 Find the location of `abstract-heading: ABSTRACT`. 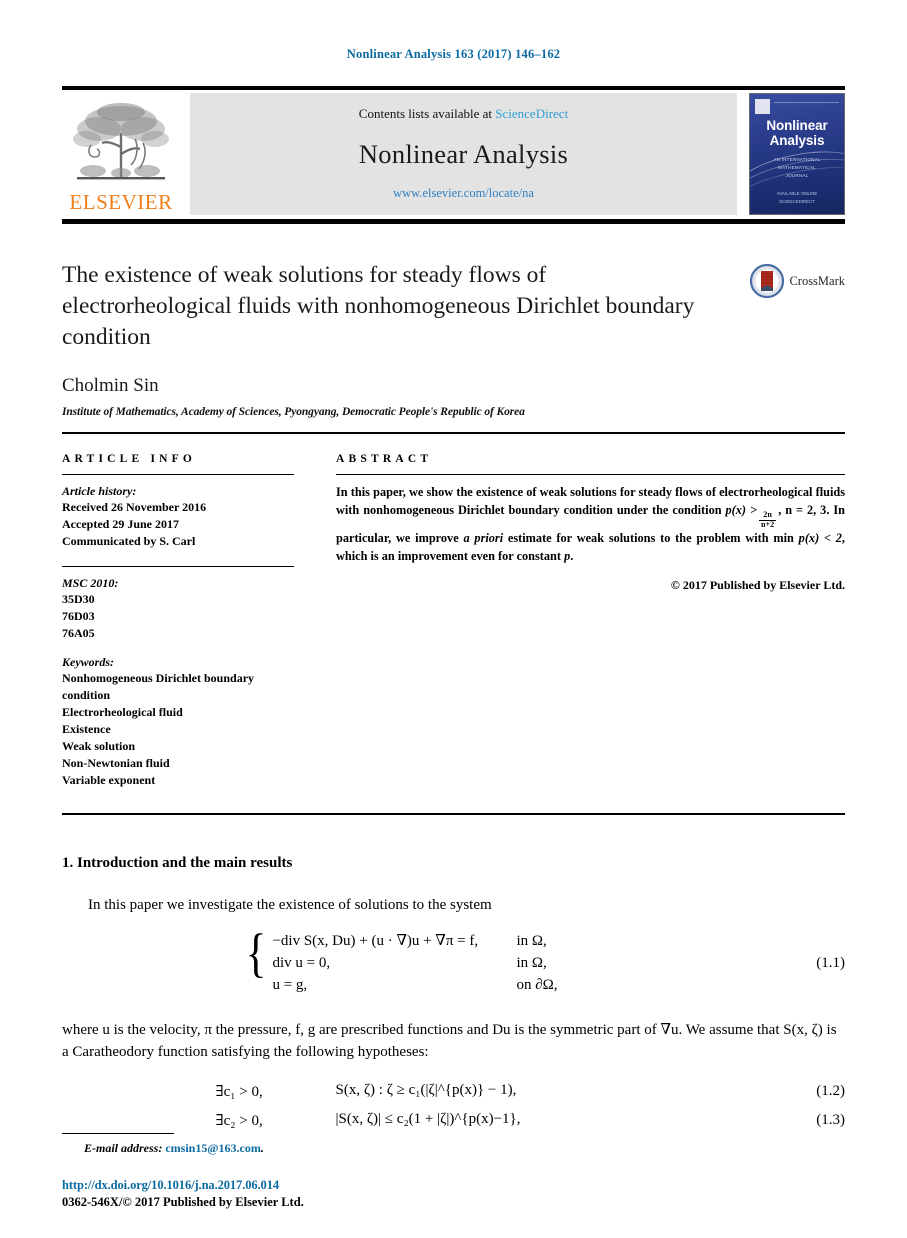

abstract-heading: ABSTRACT is located at coordinates (384, 459).